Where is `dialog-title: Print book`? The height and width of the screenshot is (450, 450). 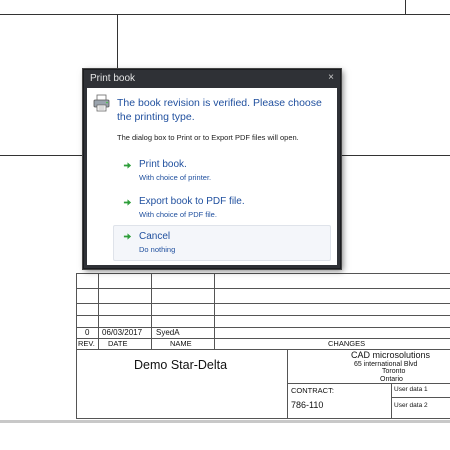
dialog-title: Print book is located at coordinates (113, 78).